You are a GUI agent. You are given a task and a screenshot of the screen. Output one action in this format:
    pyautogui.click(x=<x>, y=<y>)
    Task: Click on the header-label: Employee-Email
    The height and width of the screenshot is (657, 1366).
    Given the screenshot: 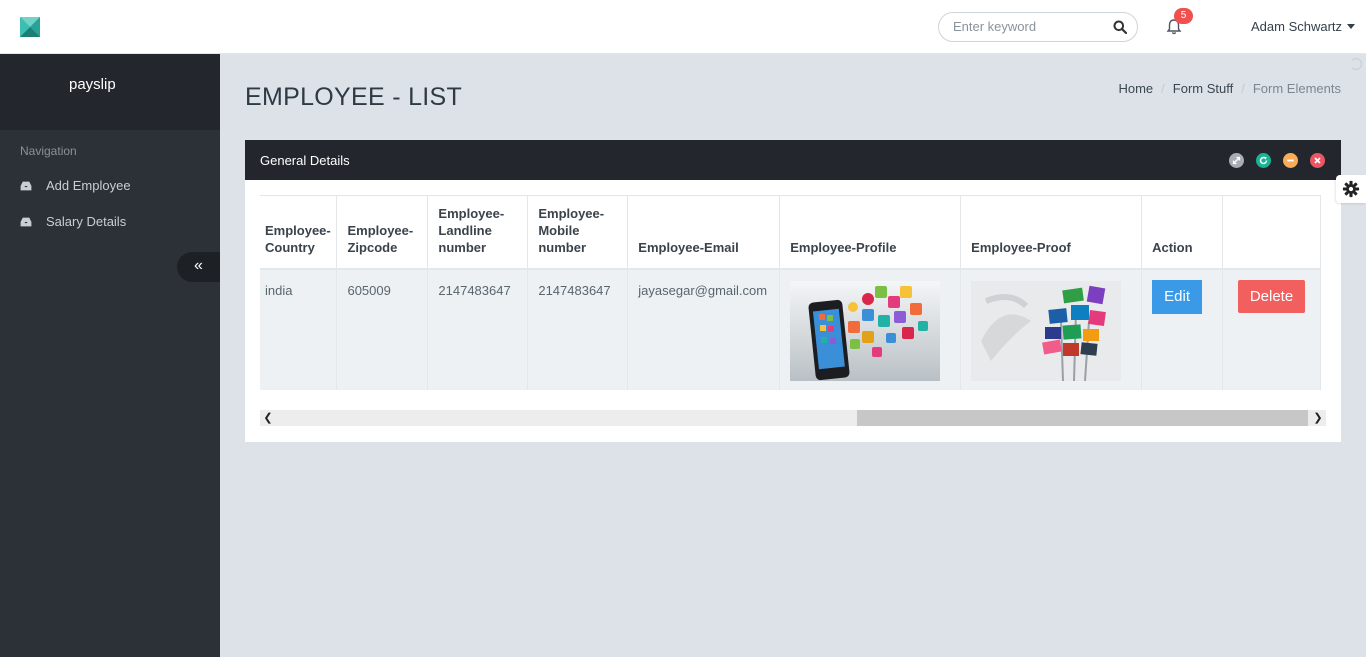 What is the action you would take?
    pyautogui.click(x=688, y=247)
    